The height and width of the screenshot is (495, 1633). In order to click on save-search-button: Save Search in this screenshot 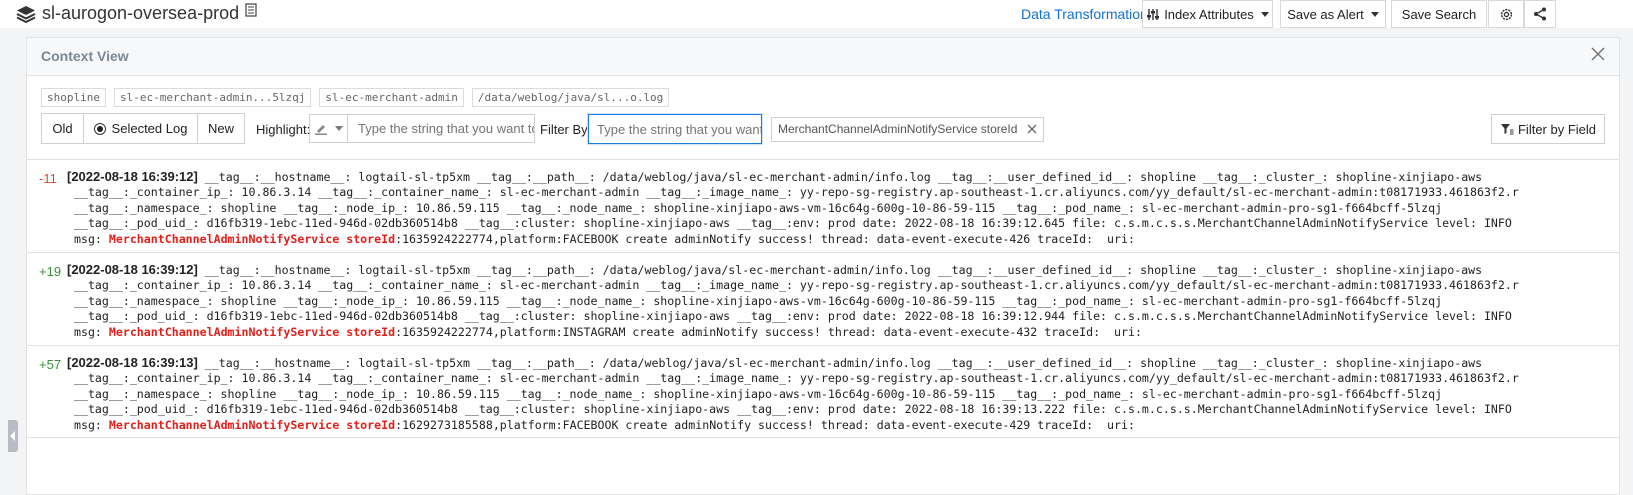, I will do `click(1439, 14)`.